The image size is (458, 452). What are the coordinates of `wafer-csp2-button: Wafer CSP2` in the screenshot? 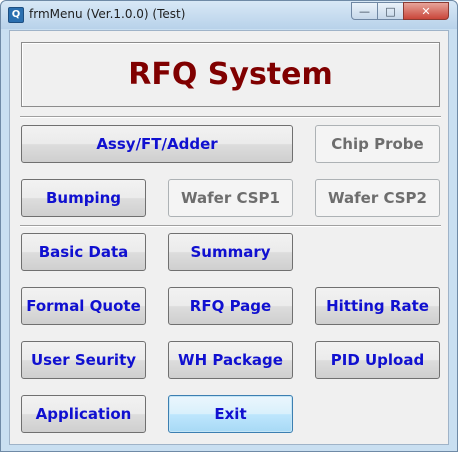 It's located at (377, 198).